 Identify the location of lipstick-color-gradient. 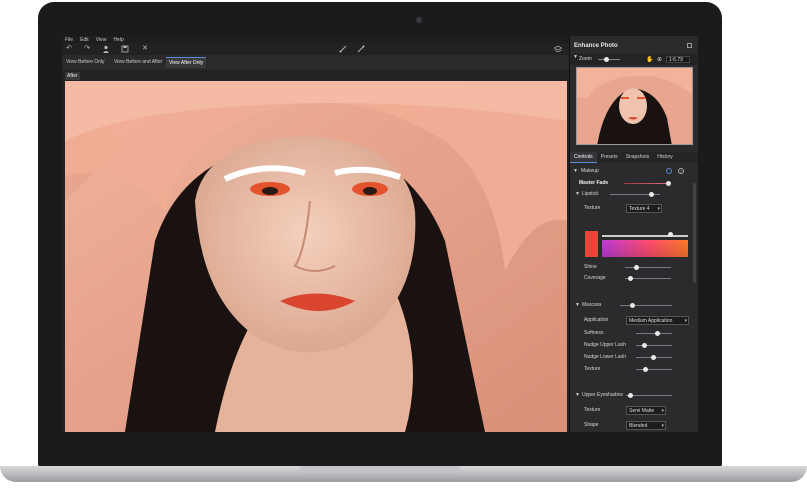
(645, 248).